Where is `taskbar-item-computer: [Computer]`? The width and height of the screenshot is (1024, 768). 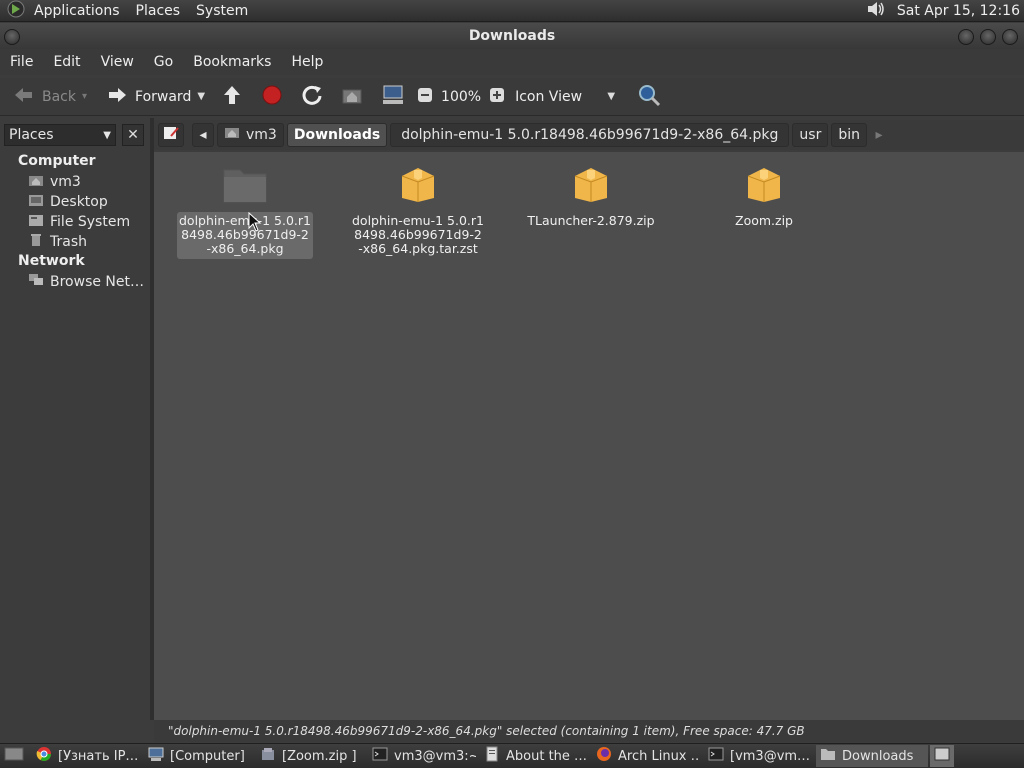
taskbar-item-computer: [Computer] is located at coordinates (200, 756).